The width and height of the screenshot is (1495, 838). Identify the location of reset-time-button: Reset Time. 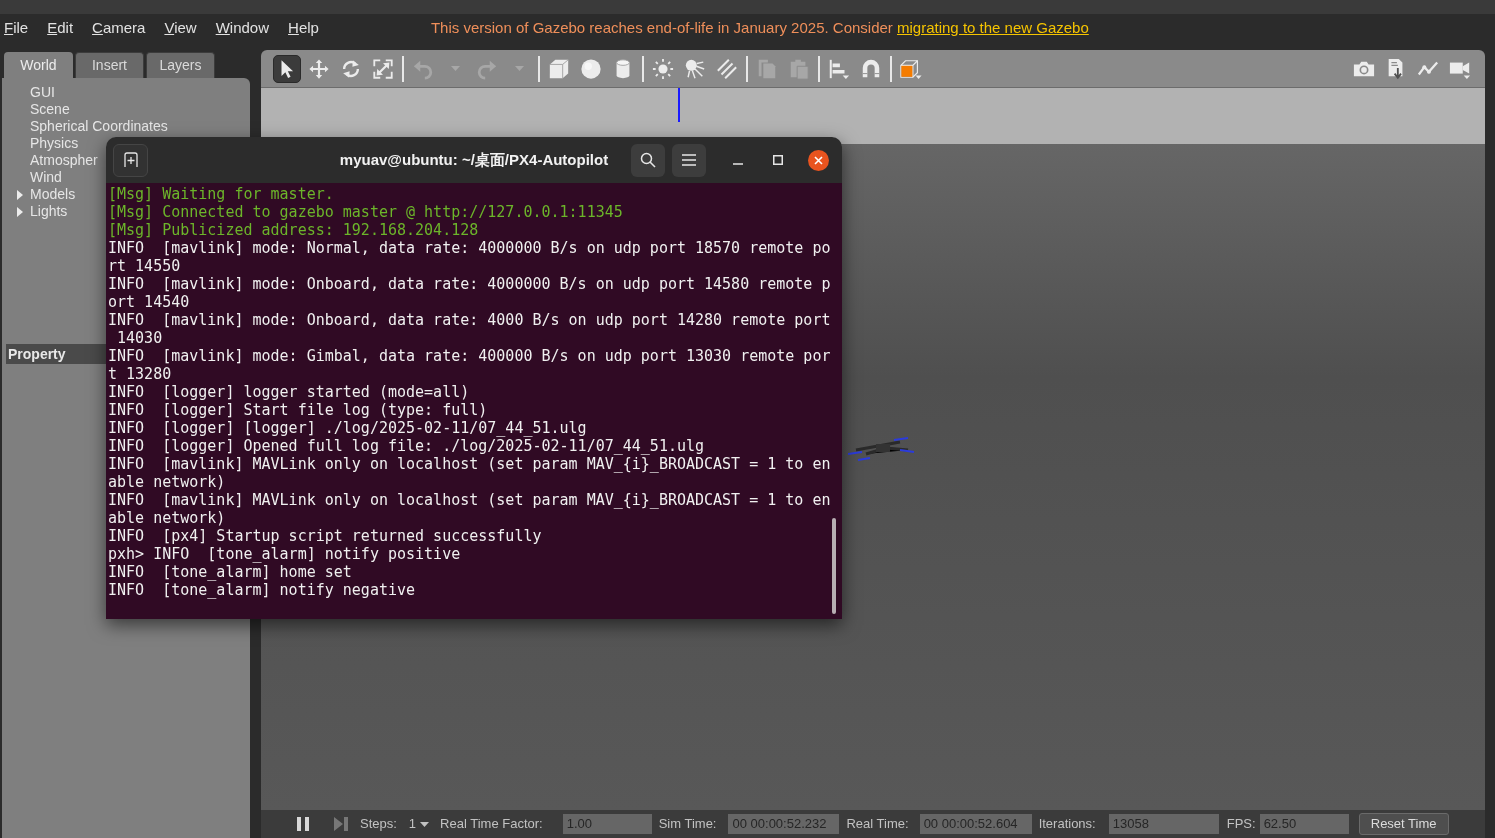
(1403, 824).